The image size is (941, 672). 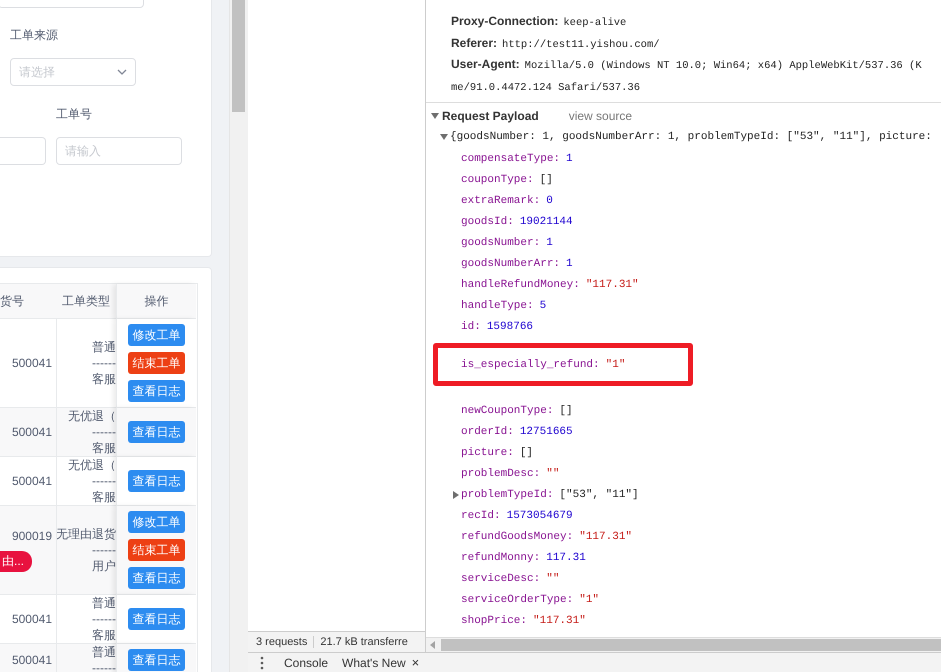 What do you see at coordinates (374, 663) in the screenshot?
I see `drawer-tab: What's New` at bounding box center [374, 663].